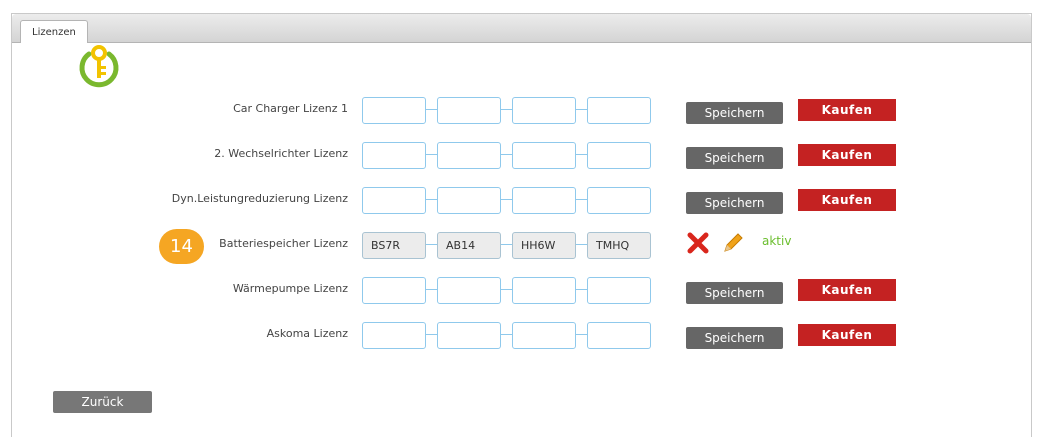 This screenshot has height=437, width=1040. What do you see at coordinates (521, 28) in the screenshot?
I see `tab-bar: Lizenzen` at bounding box center [521, 28].